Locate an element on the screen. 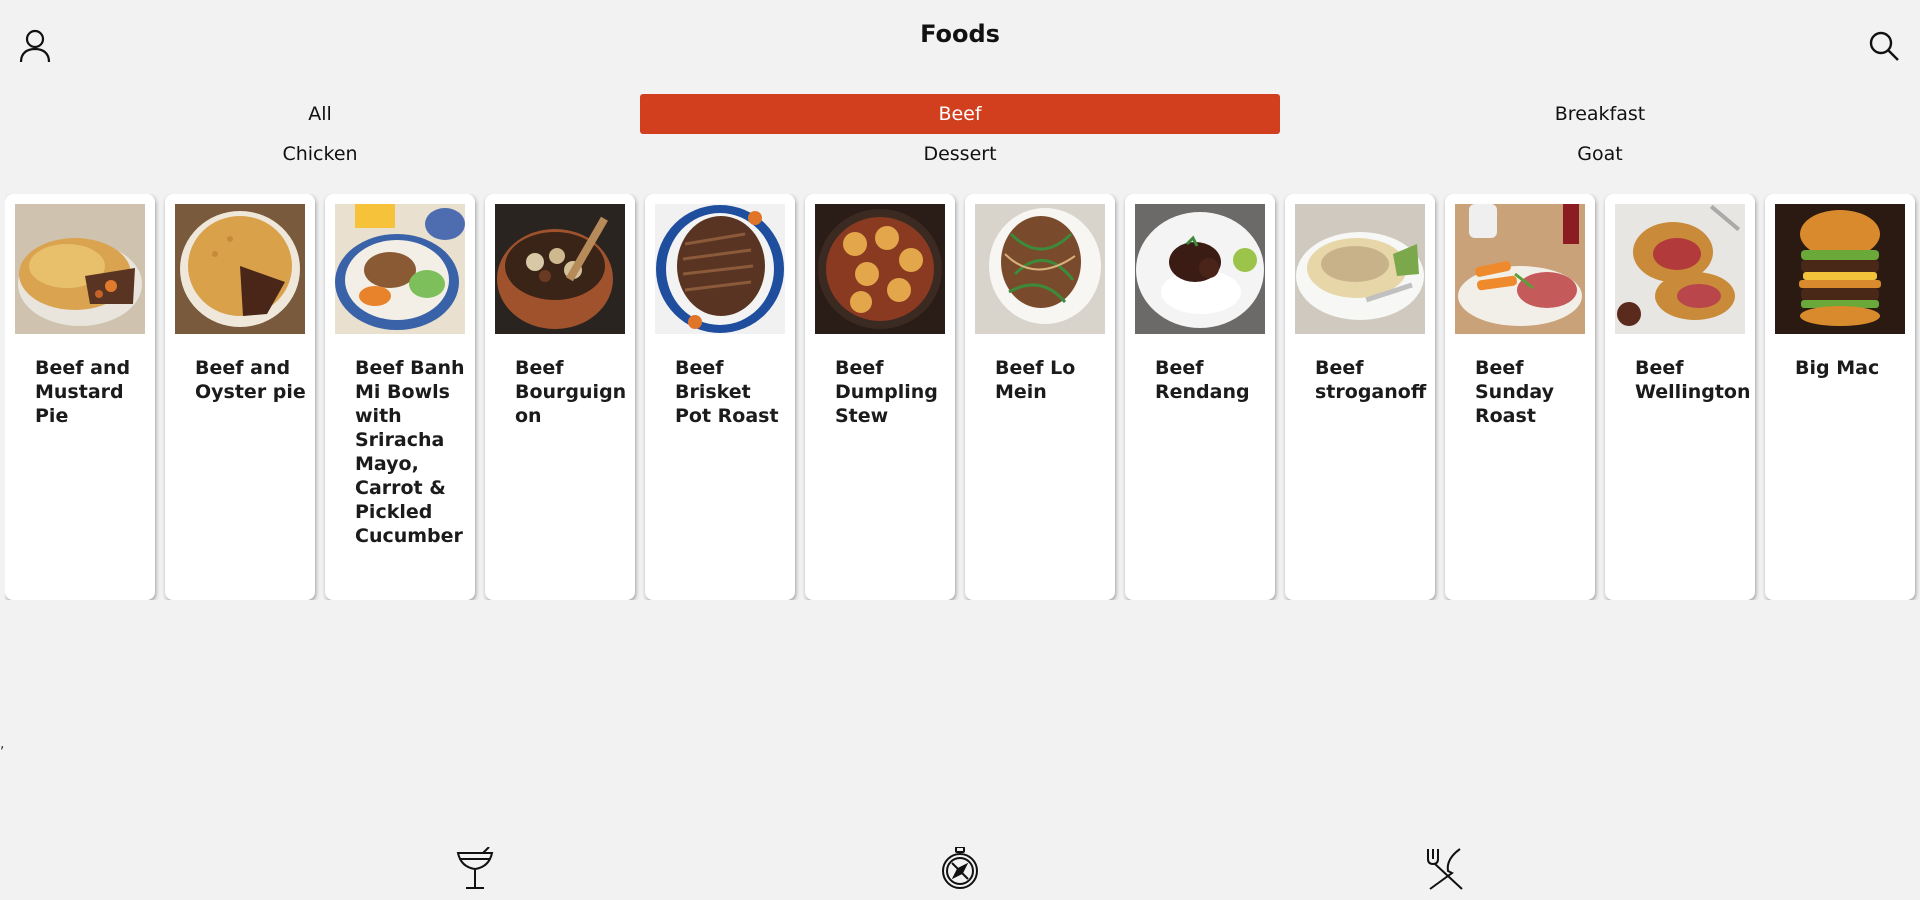 This screenshot has height=900, width=1920. meal-card: Beef Wellington is located at coordinates (1680, 397).